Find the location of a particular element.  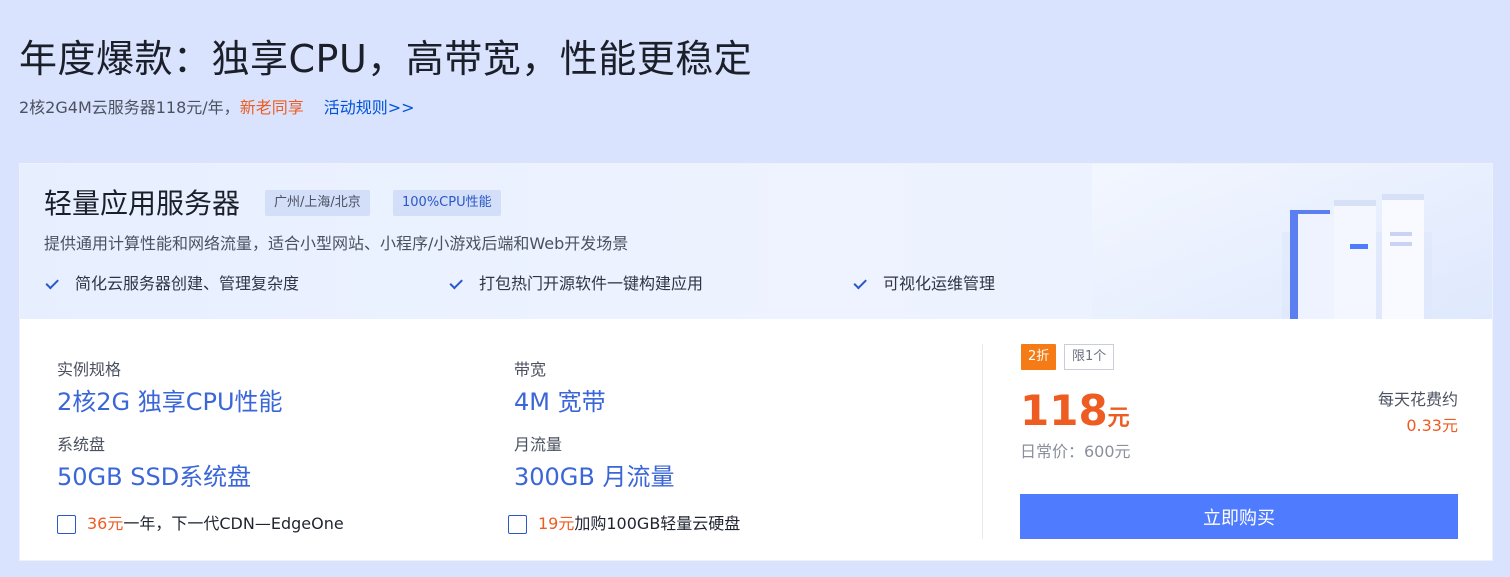

page-headline: 年度爆款：独享CPU，高带宽，性能更稳定 is located at coordinates (386, 59).